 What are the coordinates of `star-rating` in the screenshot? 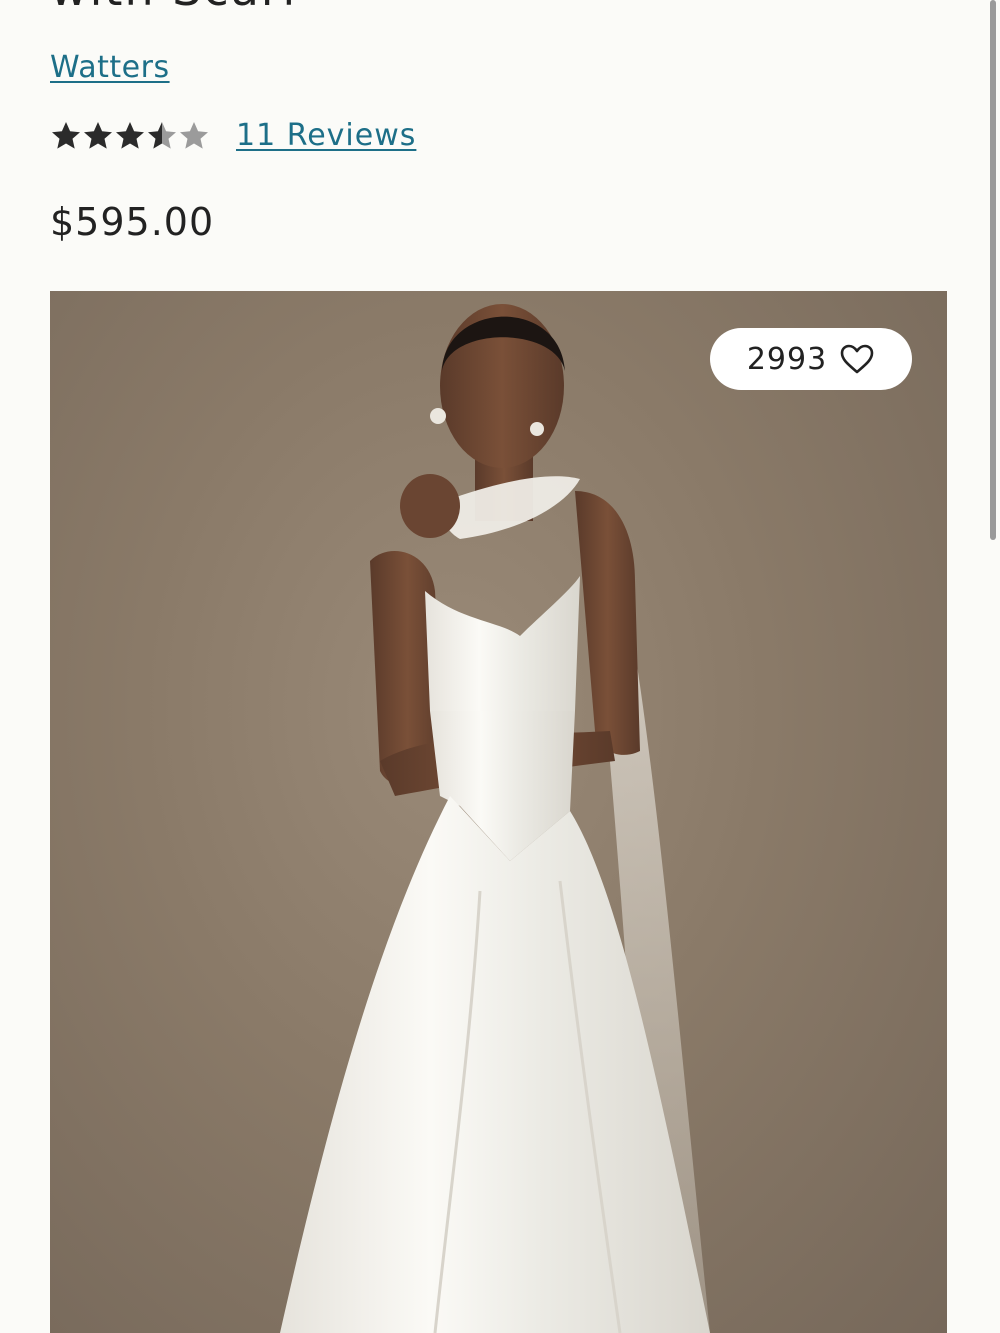 It's located at (130, 136).